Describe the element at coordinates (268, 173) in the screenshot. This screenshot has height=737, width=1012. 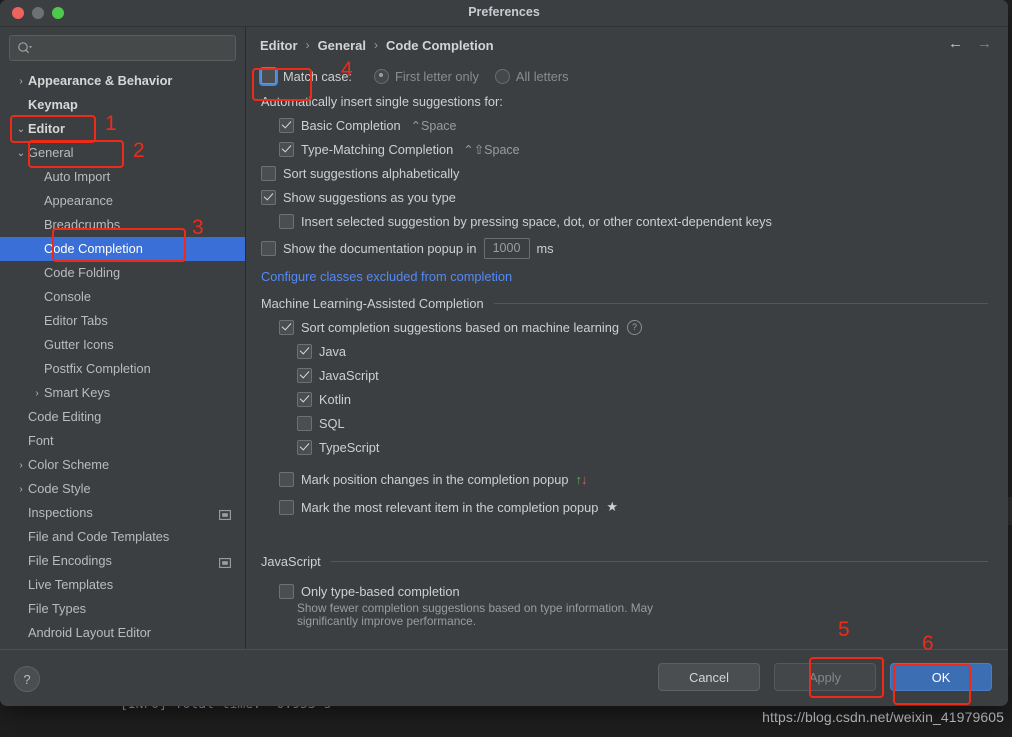
I see `sort-alphabetically-checkbox` at that location.